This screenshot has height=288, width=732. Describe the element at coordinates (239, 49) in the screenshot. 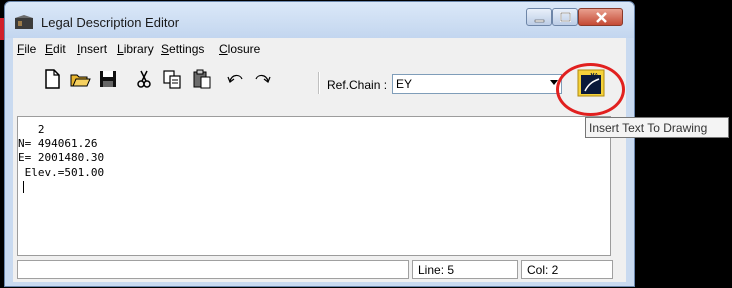

I see `menu-closure: Closure` at that location.